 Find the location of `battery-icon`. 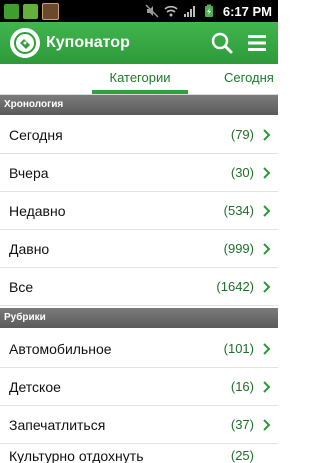

battery-icon is located at coordinates (208, 10).